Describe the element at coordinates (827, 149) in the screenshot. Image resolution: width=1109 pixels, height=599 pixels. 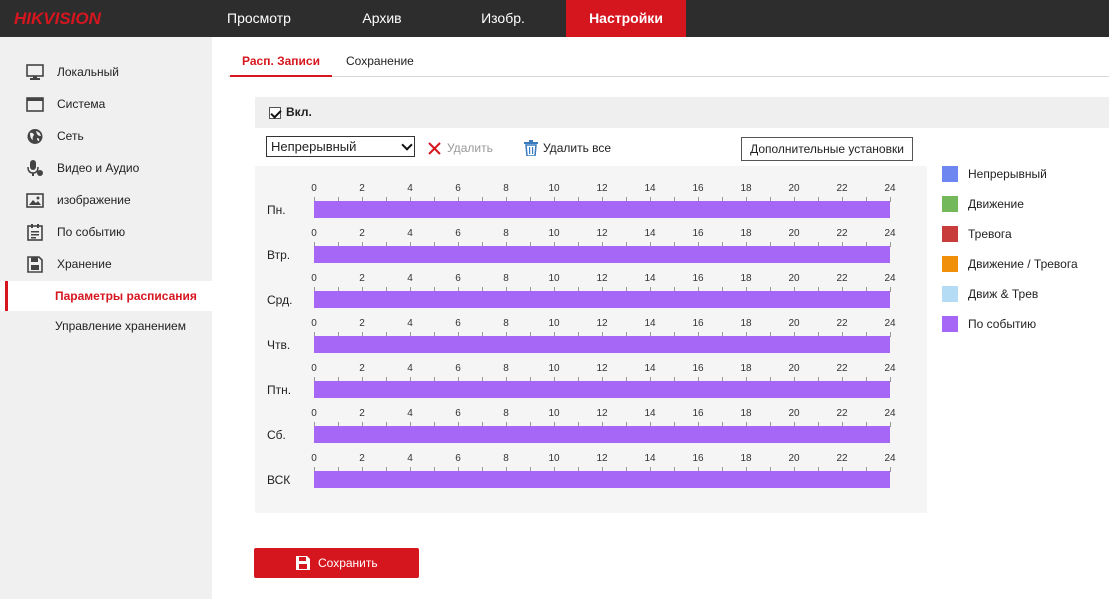
I see `advanced-settings-button: Дополнительные установки` at that location.